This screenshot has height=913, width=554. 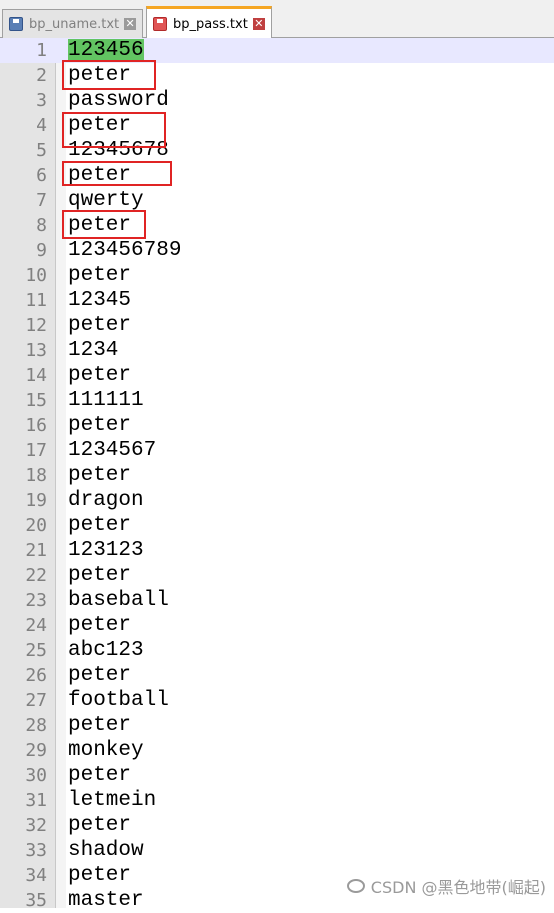 I want to click on line-number: 28, so click(x=36, y=725).